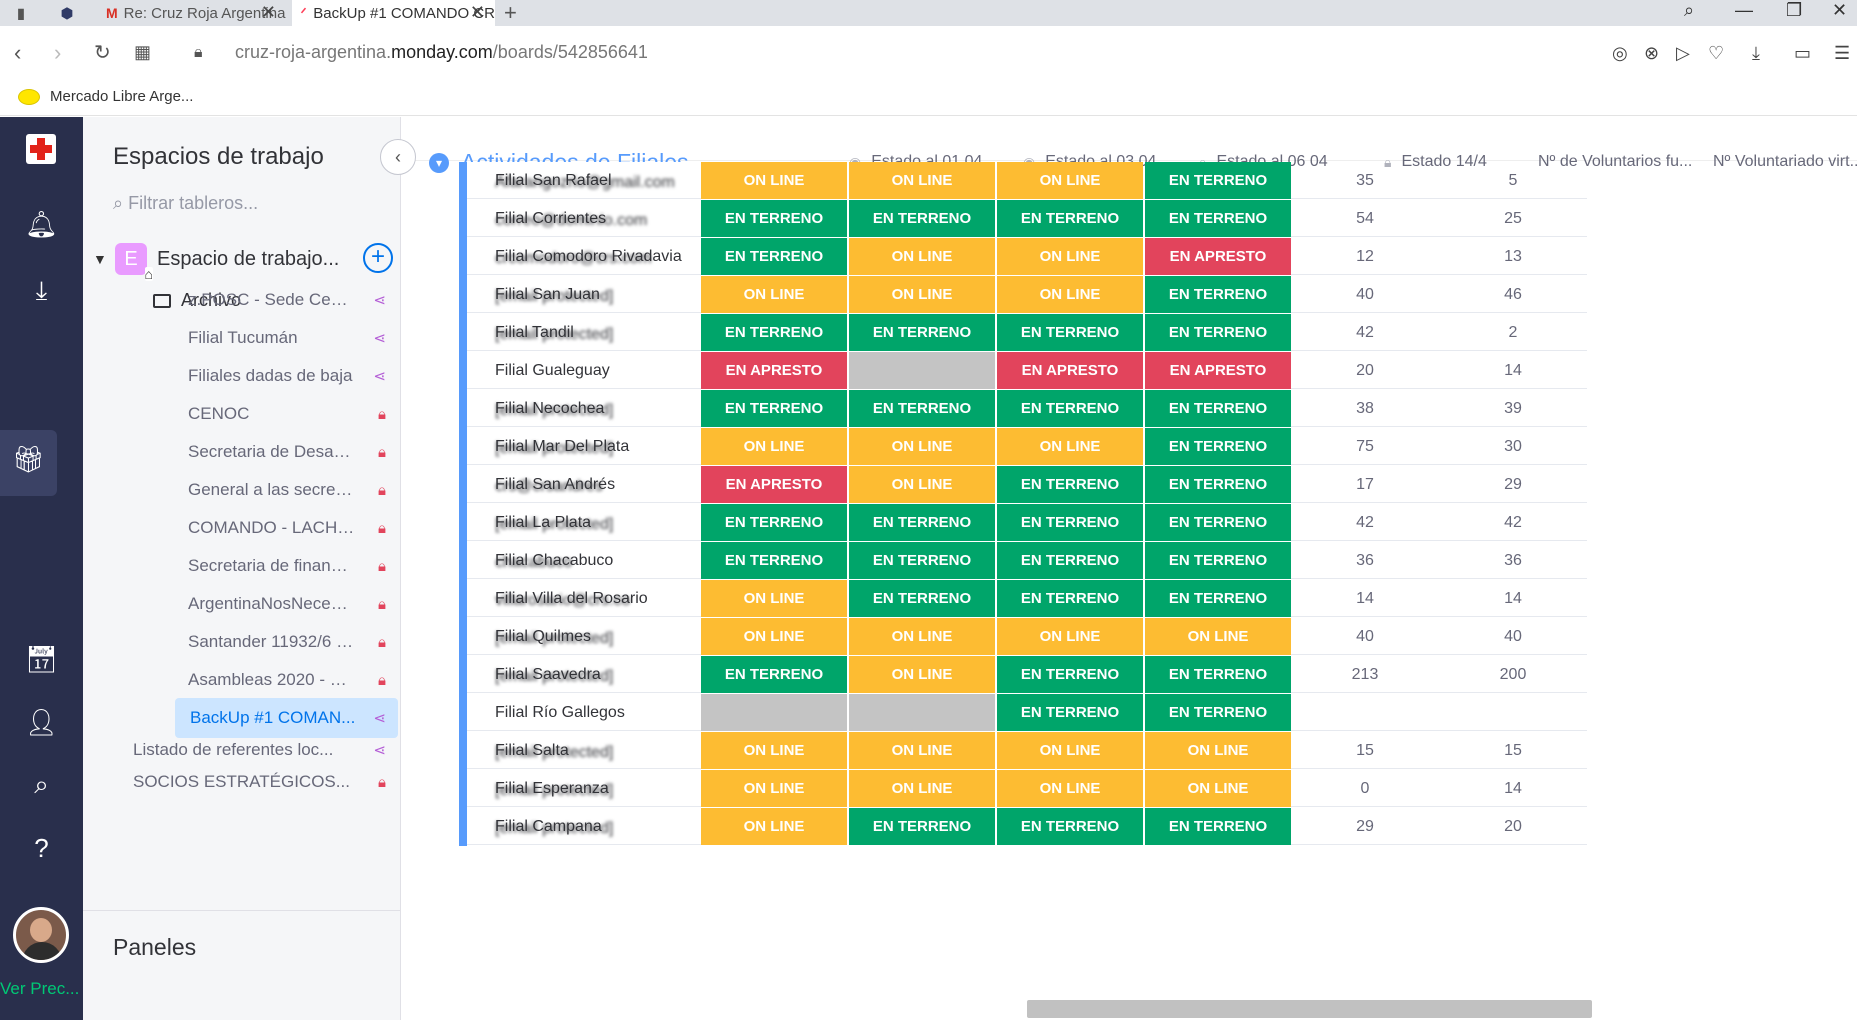 The image size is (1857, 1020). I want to click on close-window-icon: ✕, so click(1839, 10).